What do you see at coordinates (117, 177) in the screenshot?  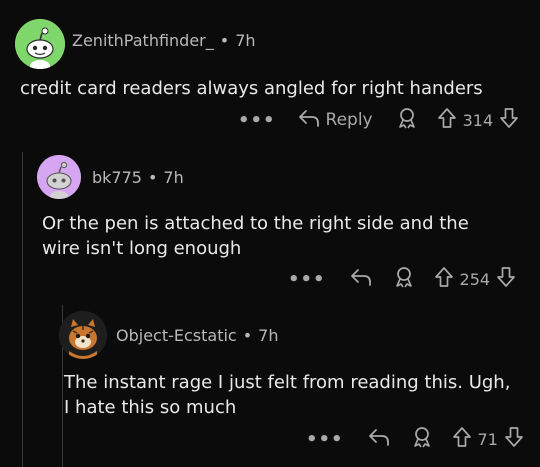 I see `username: bk775` at bounding box center [117, 177].